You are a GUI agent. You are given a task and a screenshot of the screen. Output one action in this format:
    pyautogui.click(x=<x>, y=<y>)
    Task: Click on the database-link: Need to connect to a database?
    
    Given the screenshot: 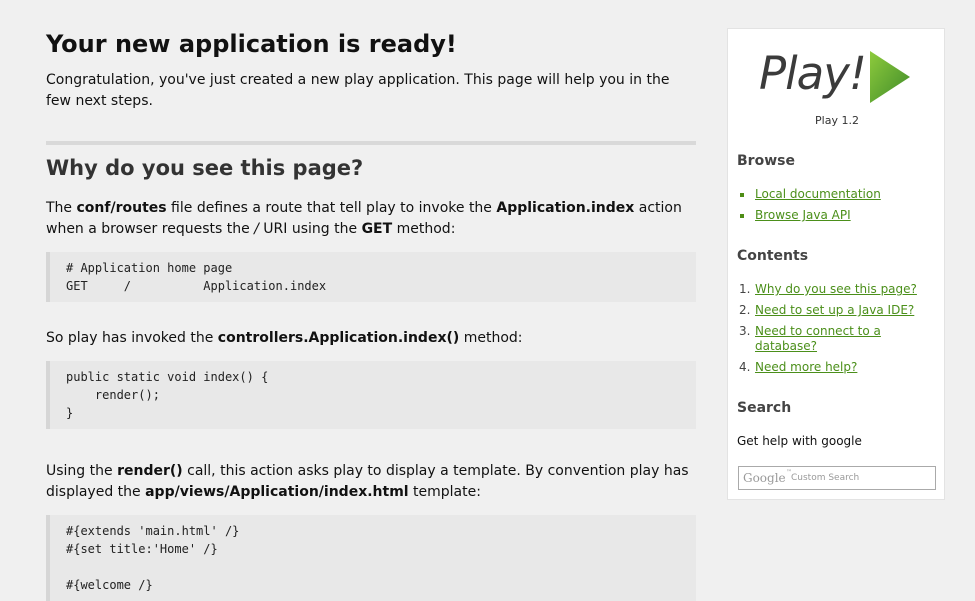 What is the action you would take?
    pyautogui.click(x=818, y=338)
    